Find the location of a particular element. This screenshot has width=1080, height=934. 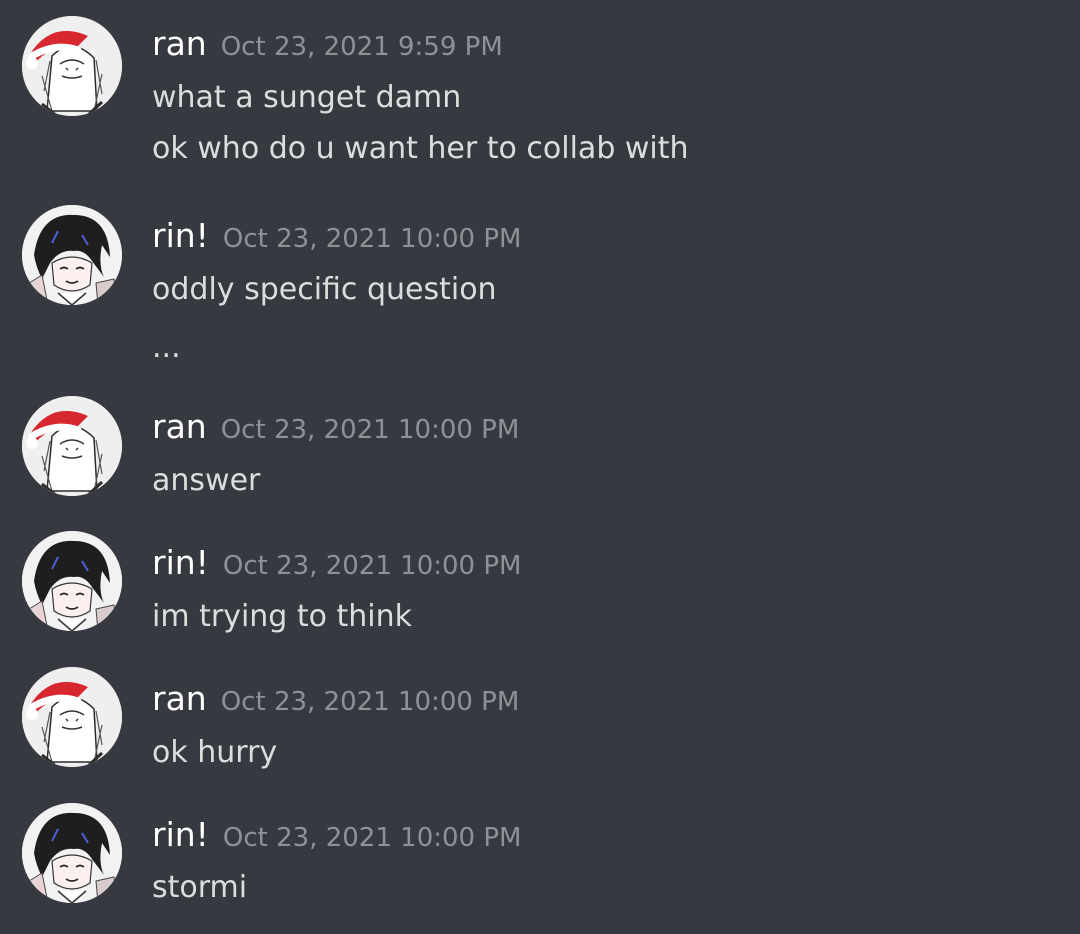

message-text: oddly specific question is located at coordinates (324, 289).